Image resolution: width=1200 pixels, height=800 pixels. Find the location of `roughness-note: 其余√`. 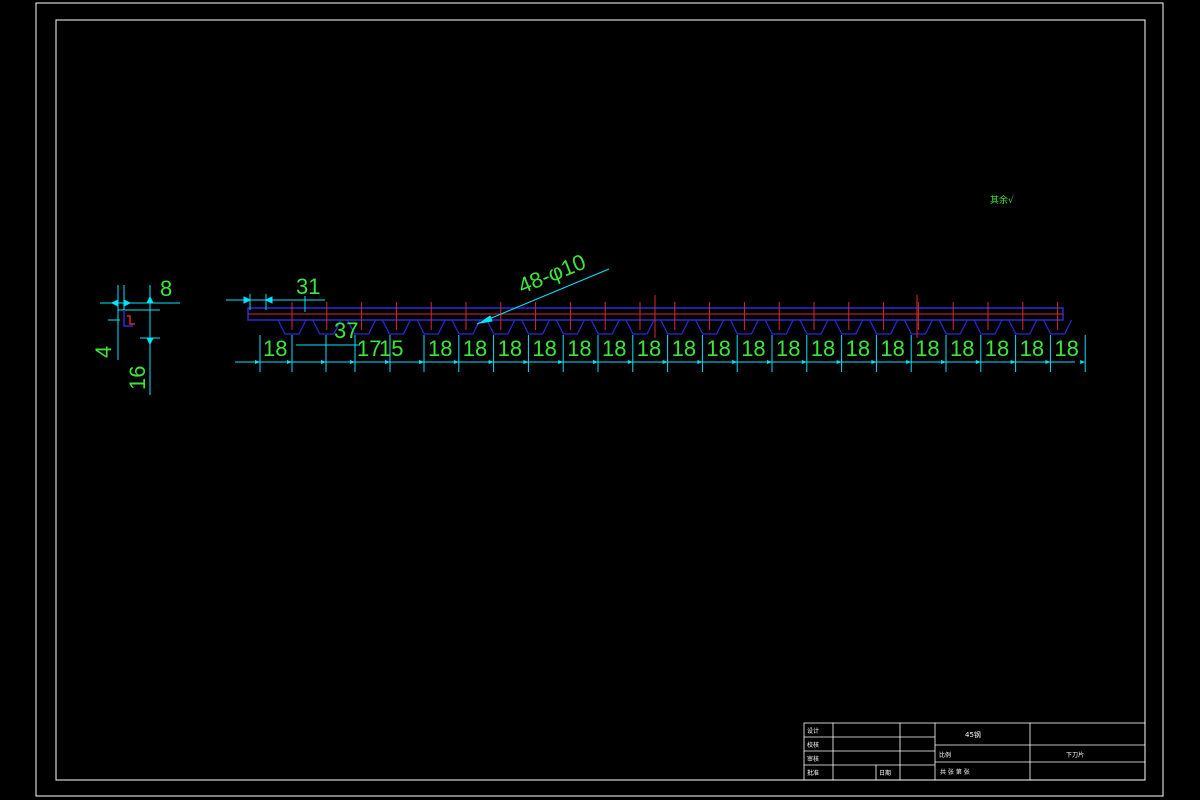

roughness-note: 其余√ is located at coordinates (1002, 200).